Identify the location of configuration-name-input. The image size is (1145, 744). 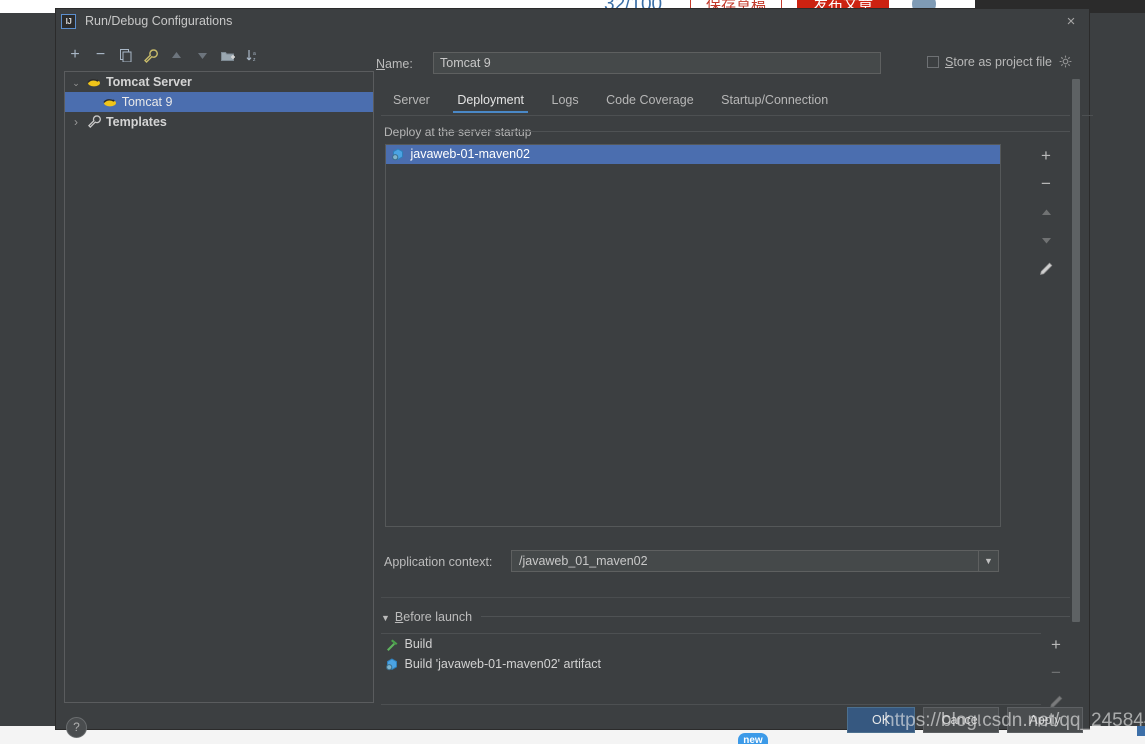
(657, 63).